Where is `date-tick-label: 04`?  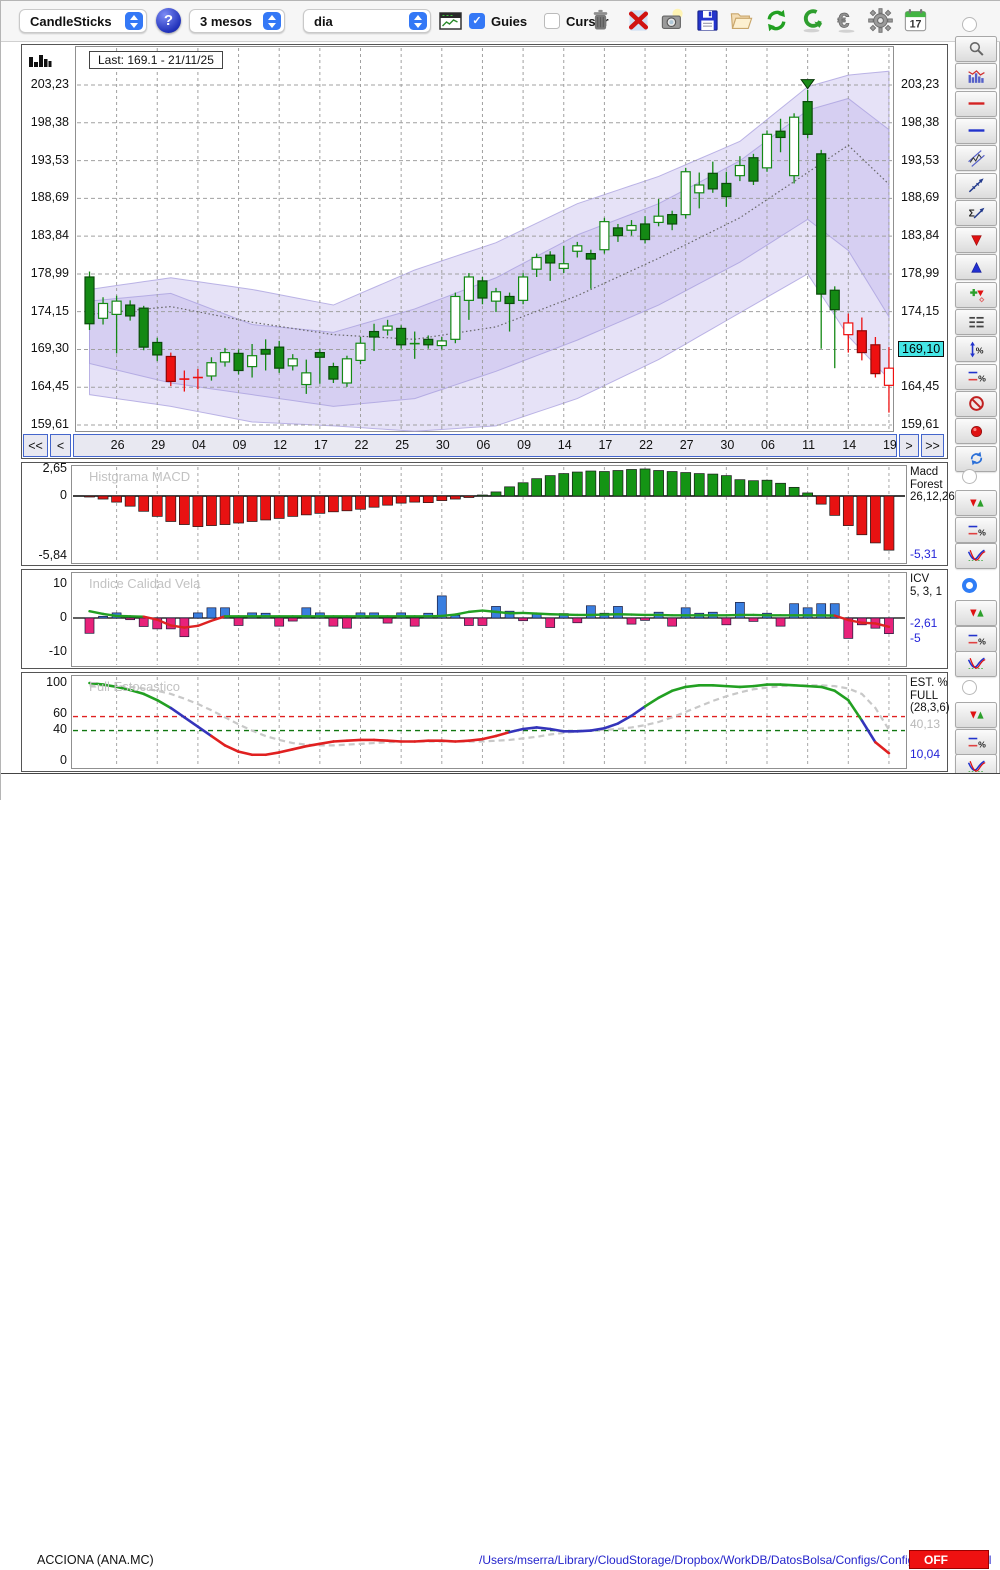
date-tick-label: 04 is located at coordinates (199, 445).